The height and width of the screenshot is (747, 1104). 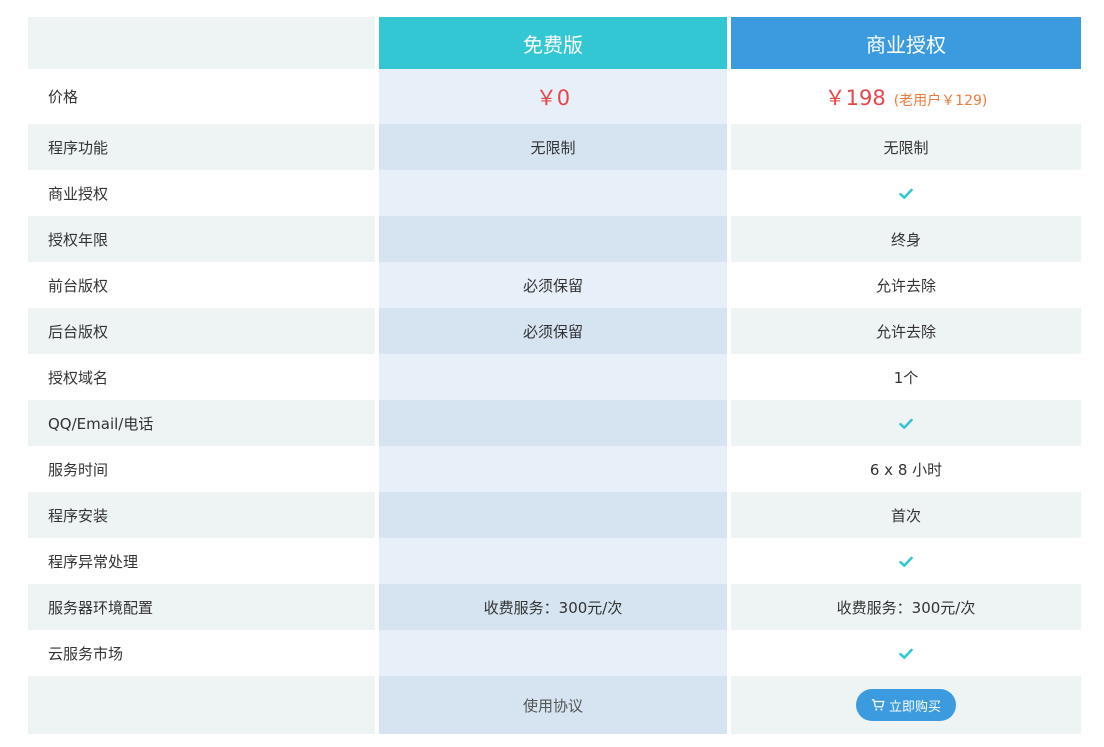 I want to click on header-row: 免费版 商业授权, so click(x=554, y=43).